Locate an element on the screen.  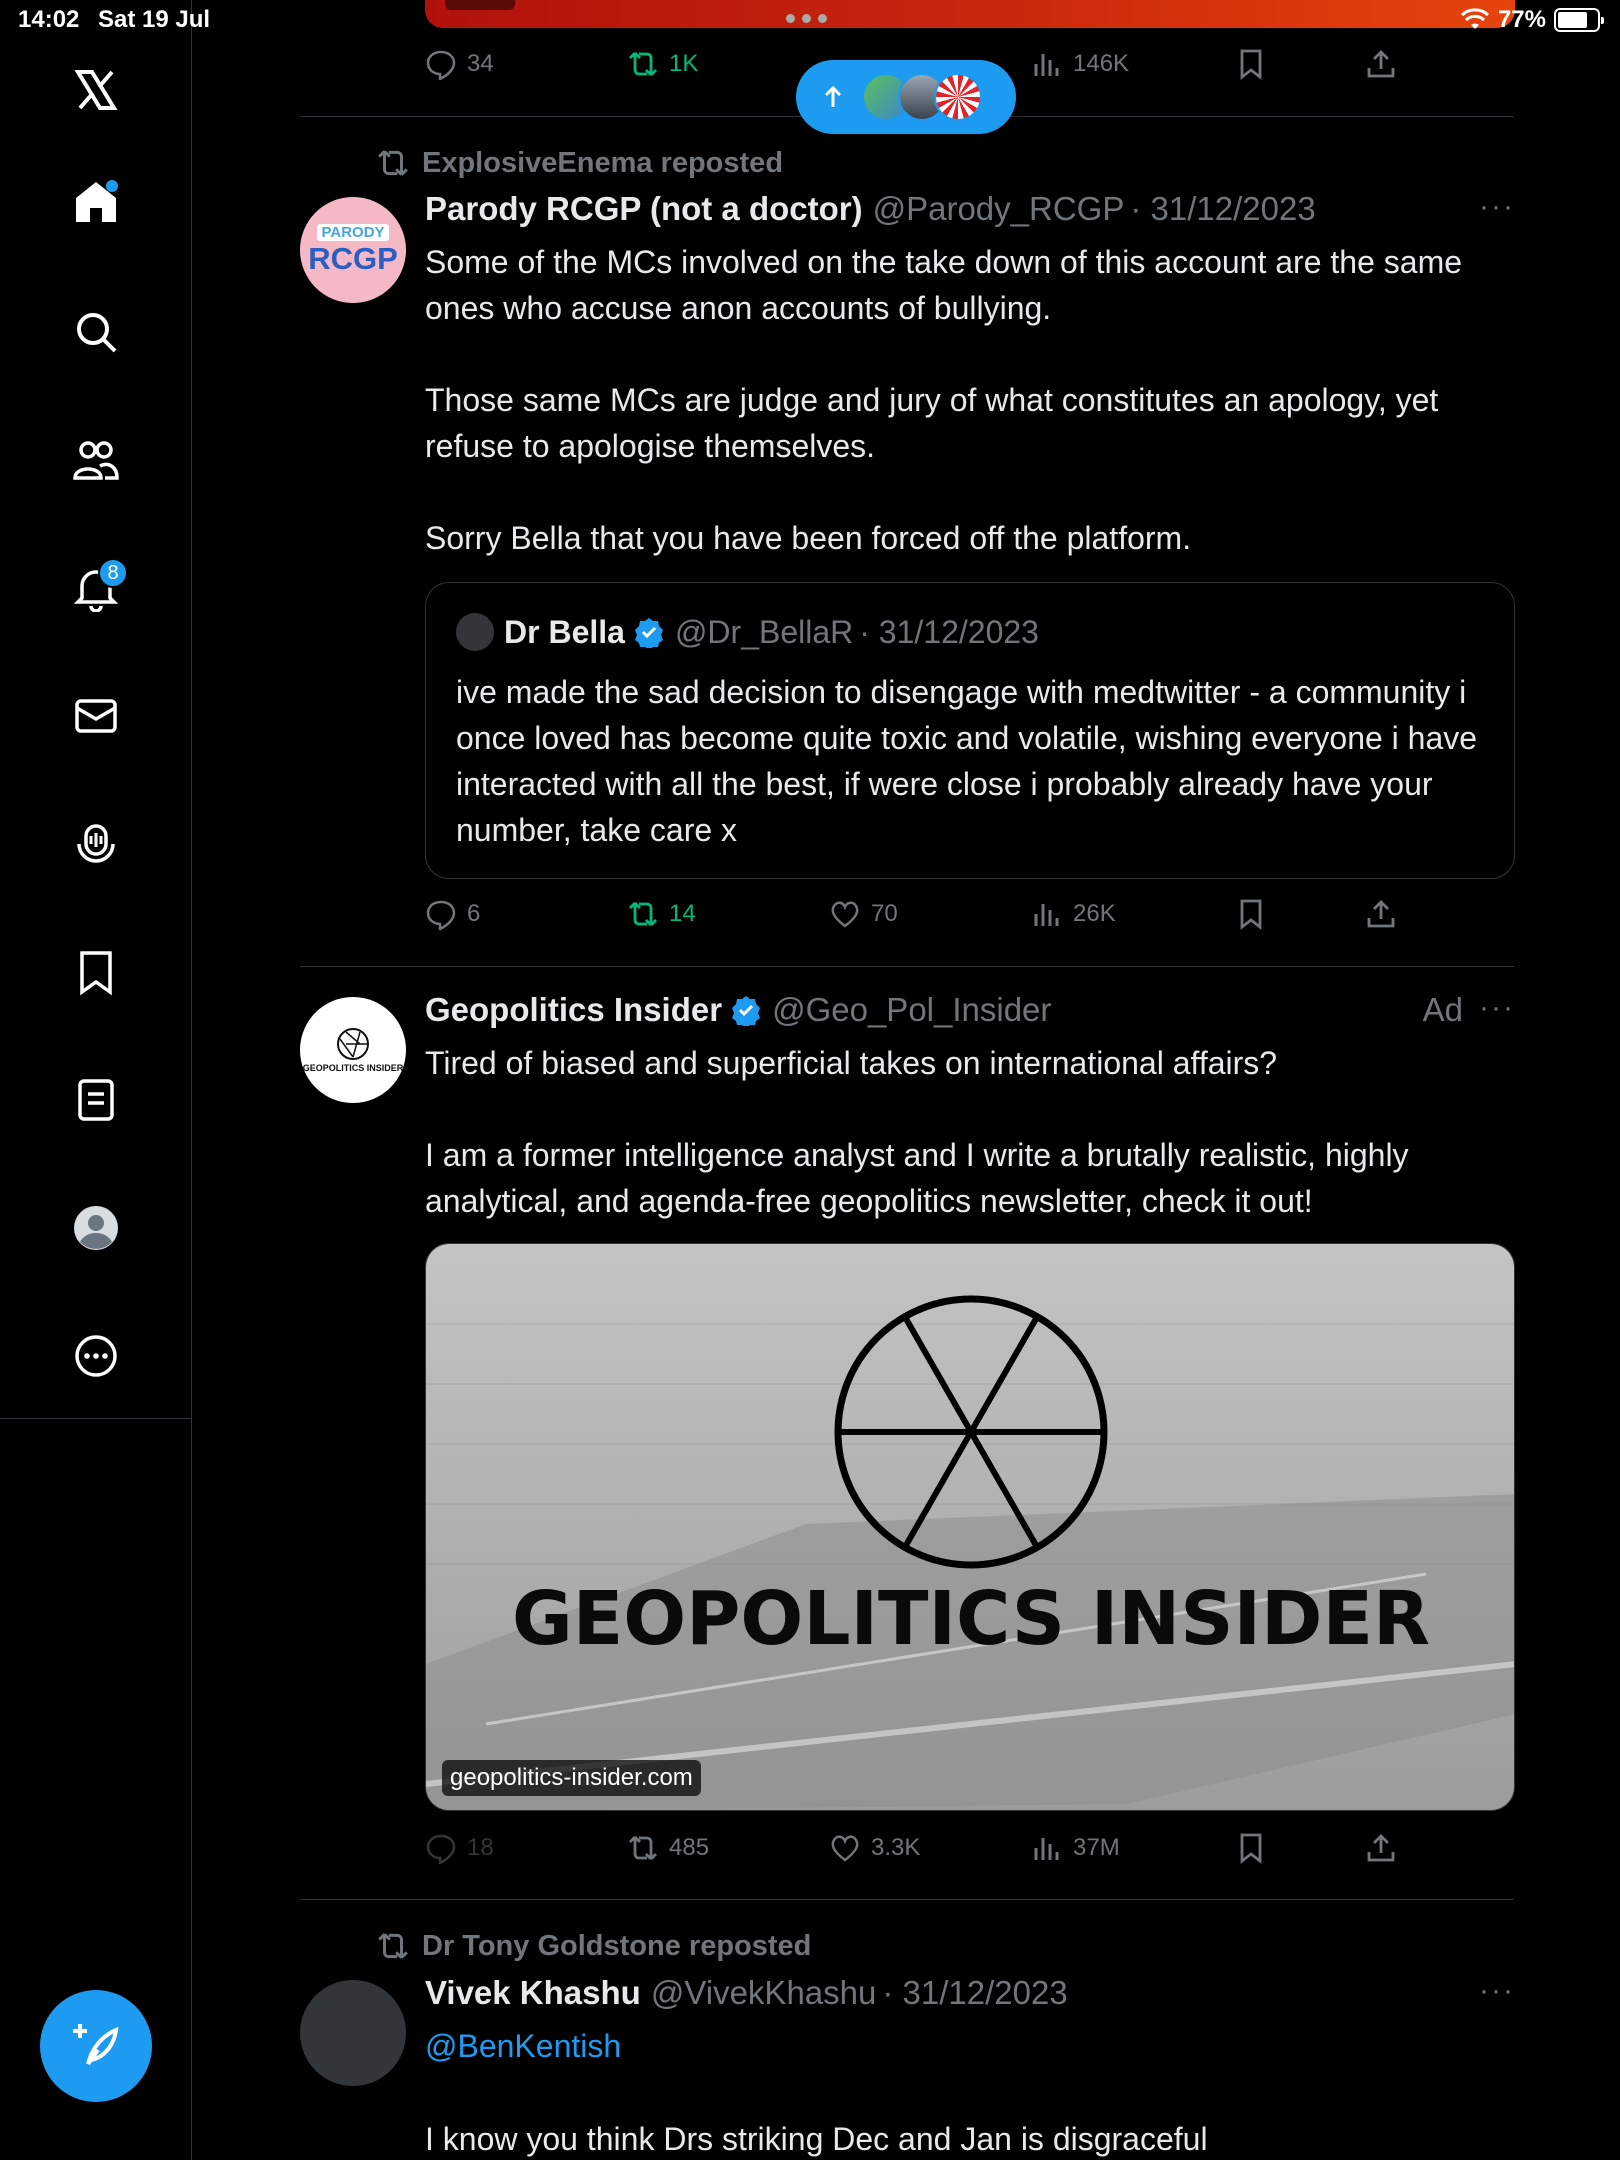
compose-feather-icon is located at coordinates (96, 2045).